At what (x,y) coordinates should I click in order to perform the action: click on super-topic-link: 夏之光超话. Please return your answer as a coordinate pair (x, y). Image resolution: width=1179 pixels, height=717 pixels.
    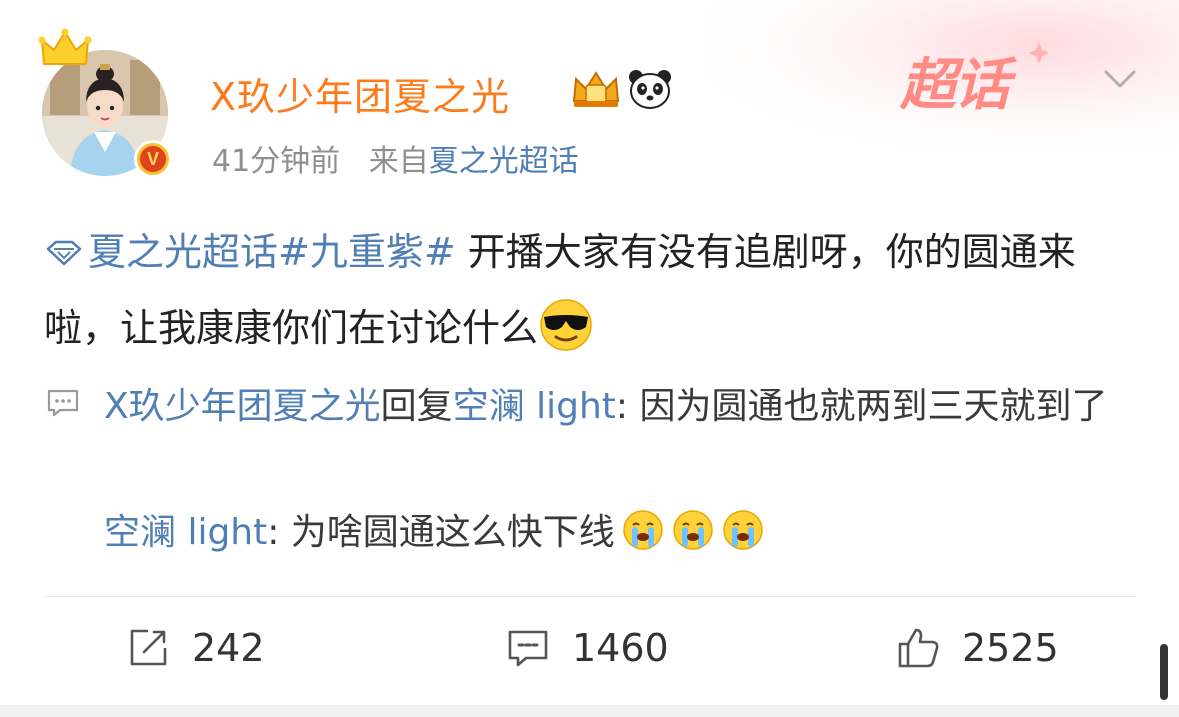
    Looking at the image, I should click on (161, 252).